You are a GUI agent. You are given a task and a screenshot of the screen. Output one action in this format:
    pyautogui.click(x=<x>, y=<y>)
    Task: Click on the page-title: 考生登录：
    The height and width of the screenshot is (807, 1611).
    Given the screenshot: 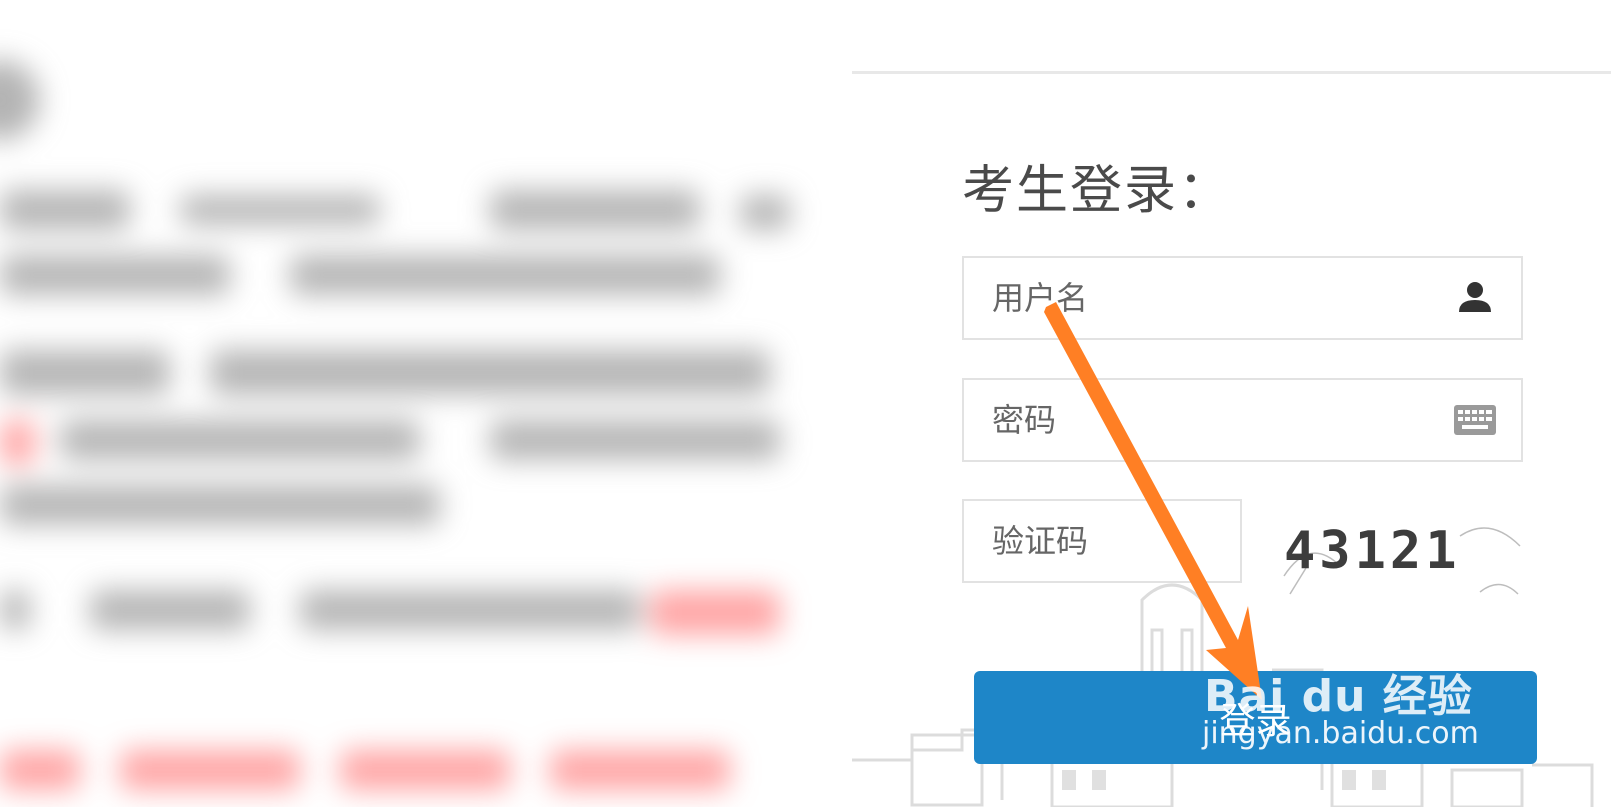 What is the action you would take?
    pyautogui.click(x=1097, y=191)
    